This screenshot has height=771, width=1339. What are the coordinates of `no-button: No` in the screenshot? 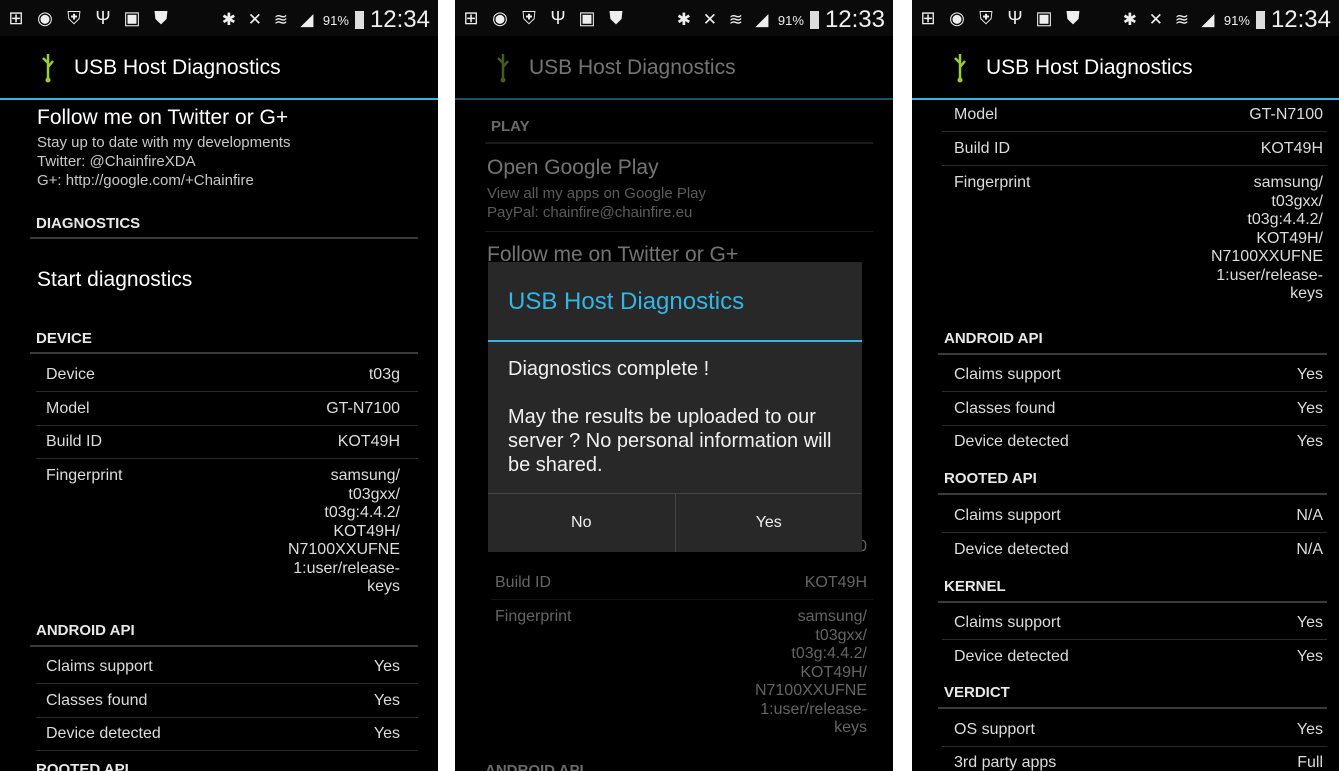 It's located at (581, 523).